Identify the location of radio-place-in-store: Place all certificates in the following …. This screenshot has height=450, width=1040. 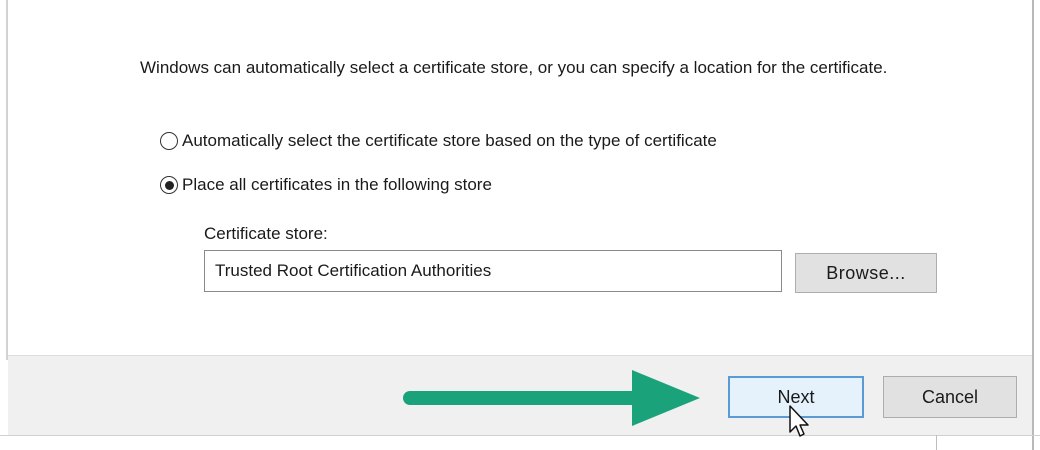
(326, 185).